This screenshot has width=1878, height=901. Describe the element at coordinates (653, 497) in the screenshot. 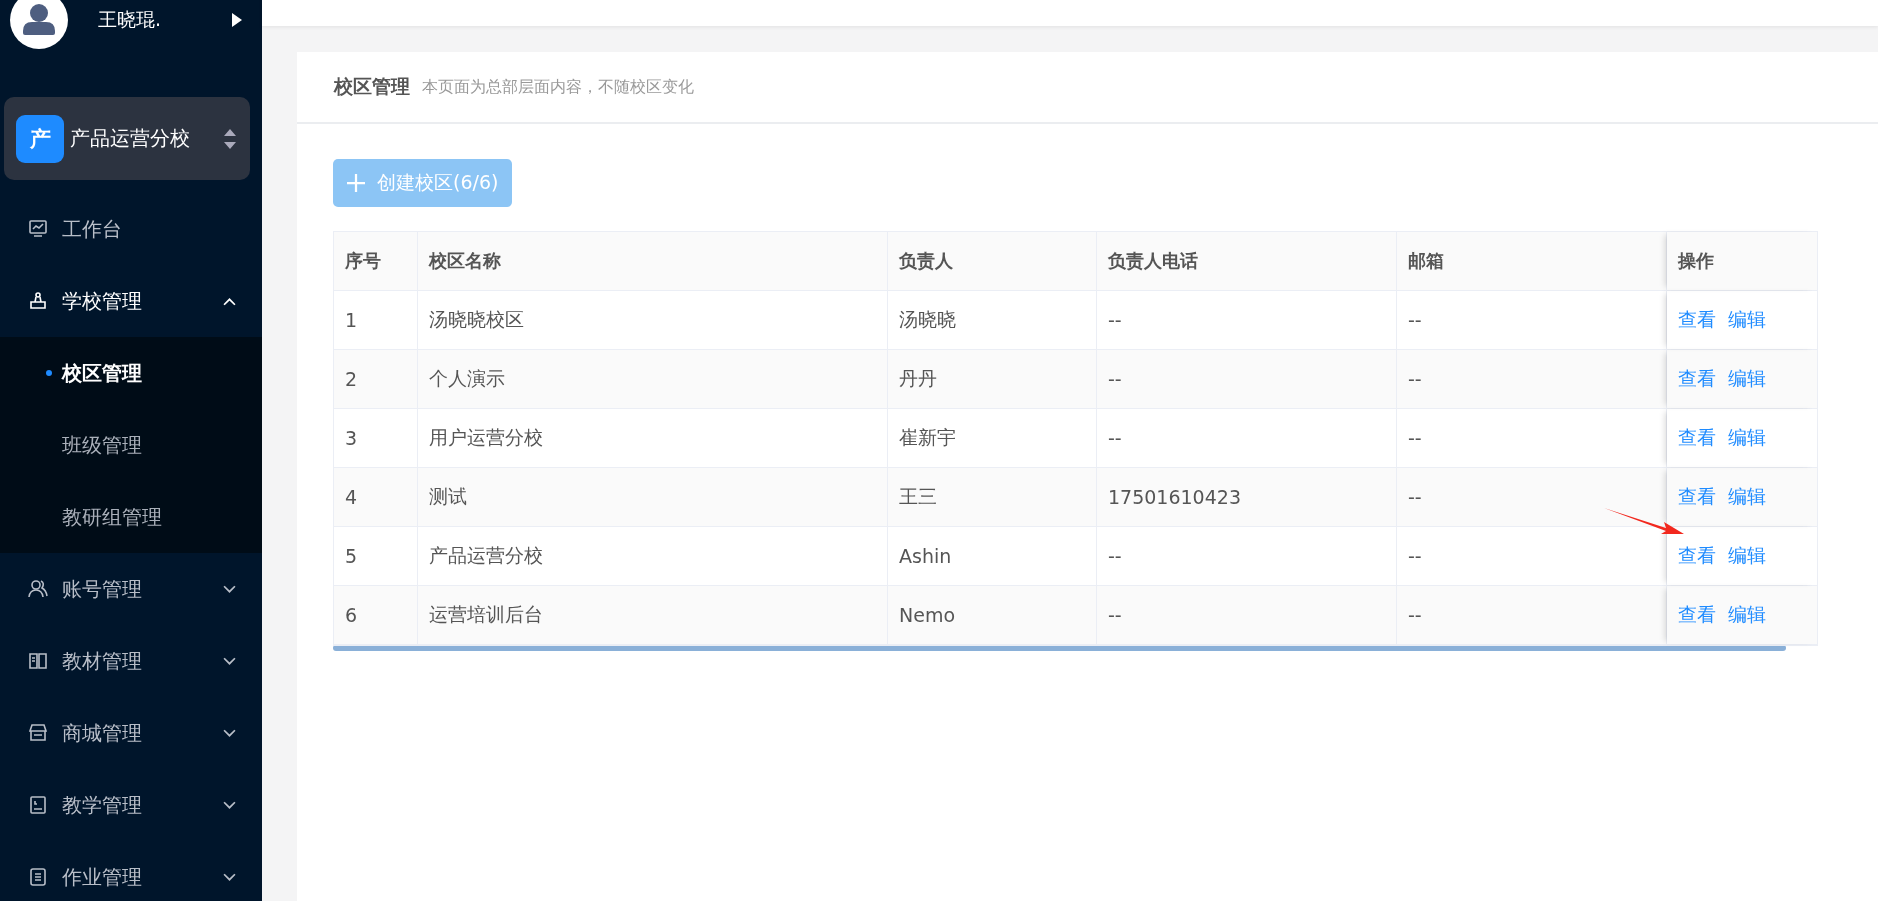

I see `table-cell: 测试` at that location.